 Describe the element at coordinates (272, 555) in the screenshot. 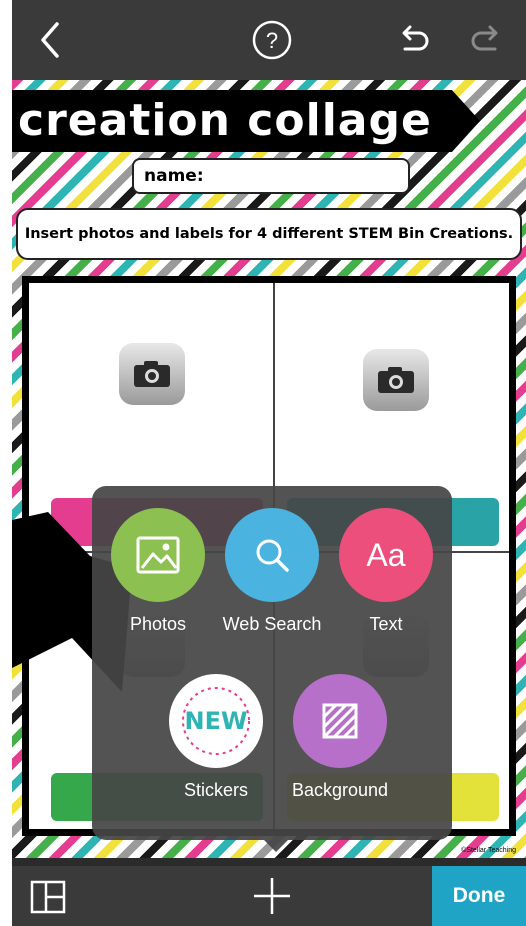

I see `search-icon` at that location.